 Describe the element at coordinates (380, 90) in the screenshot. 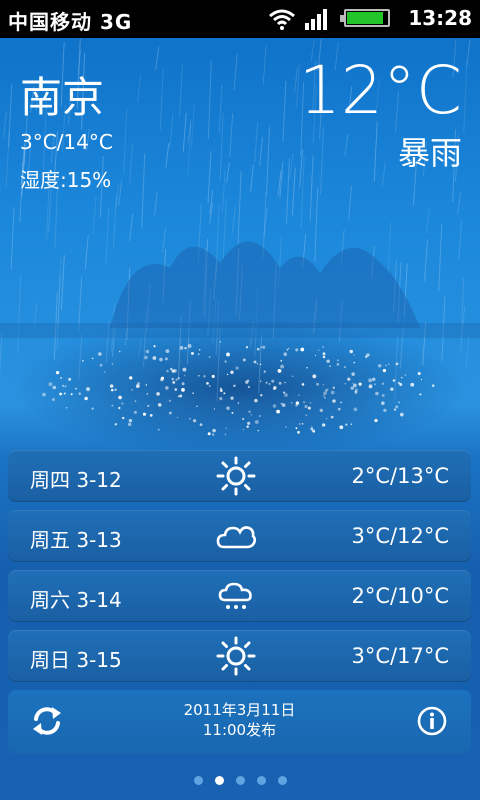

I see `current-temperature: 12°C` at that location.